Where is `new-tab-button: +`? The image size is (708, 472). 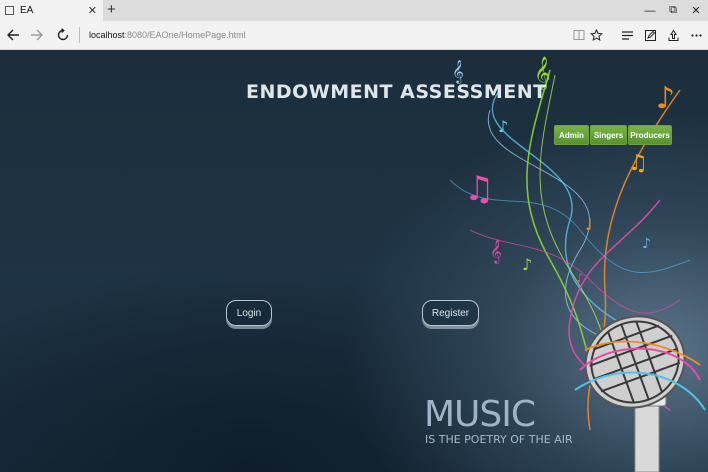 new-tab-button: + is located at coordinates (111, 10).